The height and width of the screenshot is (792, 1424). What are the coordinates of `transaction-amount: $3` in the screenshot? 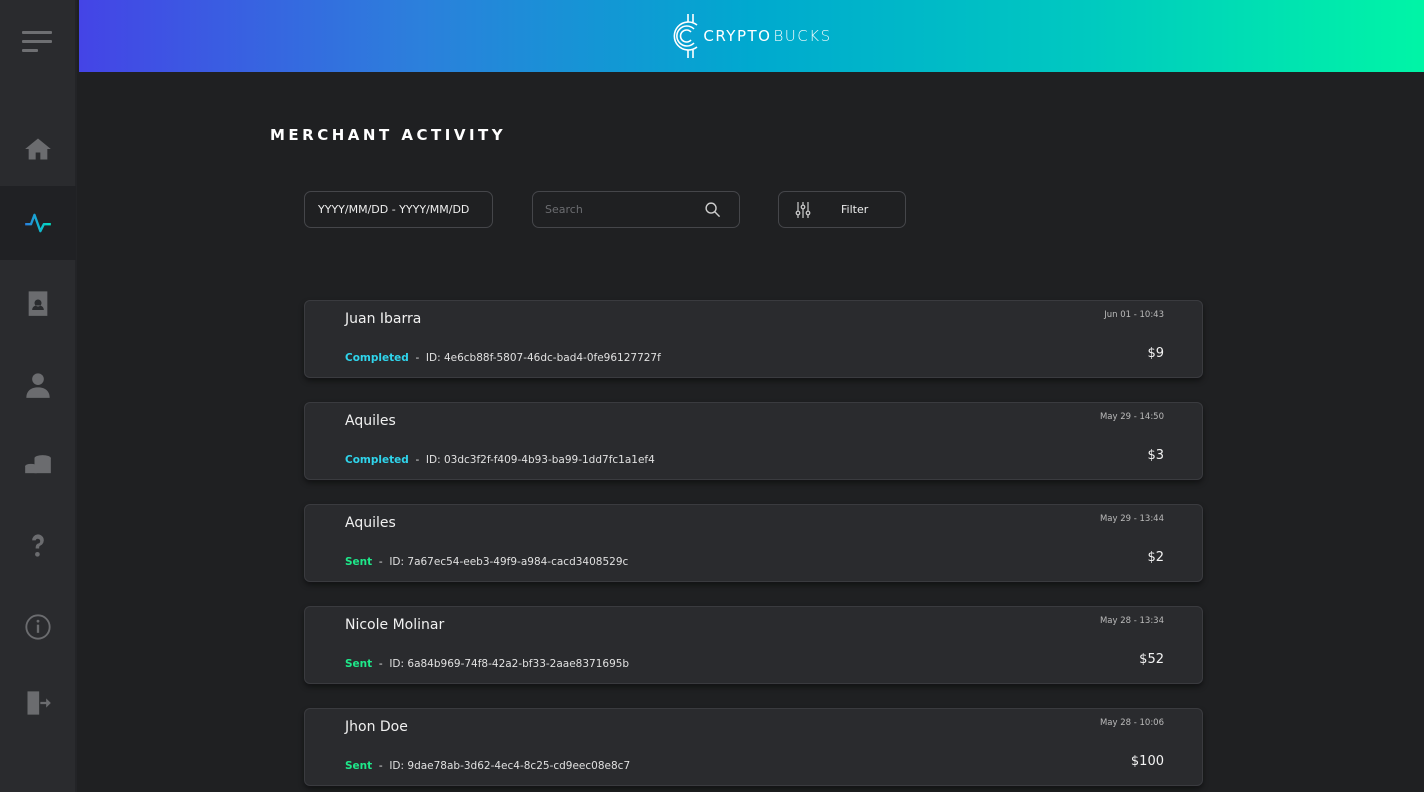 It's located at (1155, 455).